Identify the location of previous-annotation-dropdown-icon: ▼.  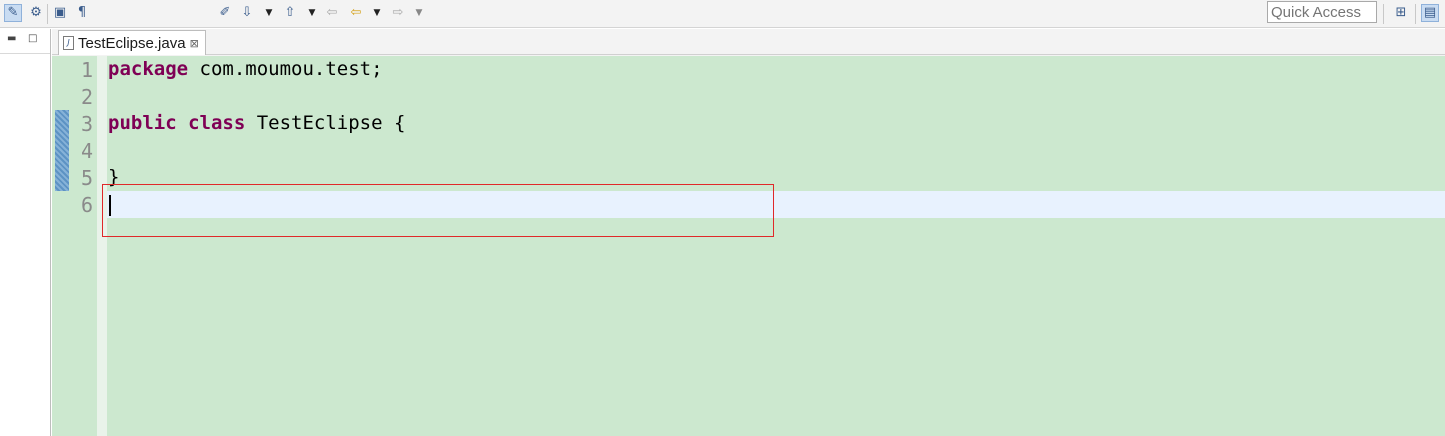
(312, 13).